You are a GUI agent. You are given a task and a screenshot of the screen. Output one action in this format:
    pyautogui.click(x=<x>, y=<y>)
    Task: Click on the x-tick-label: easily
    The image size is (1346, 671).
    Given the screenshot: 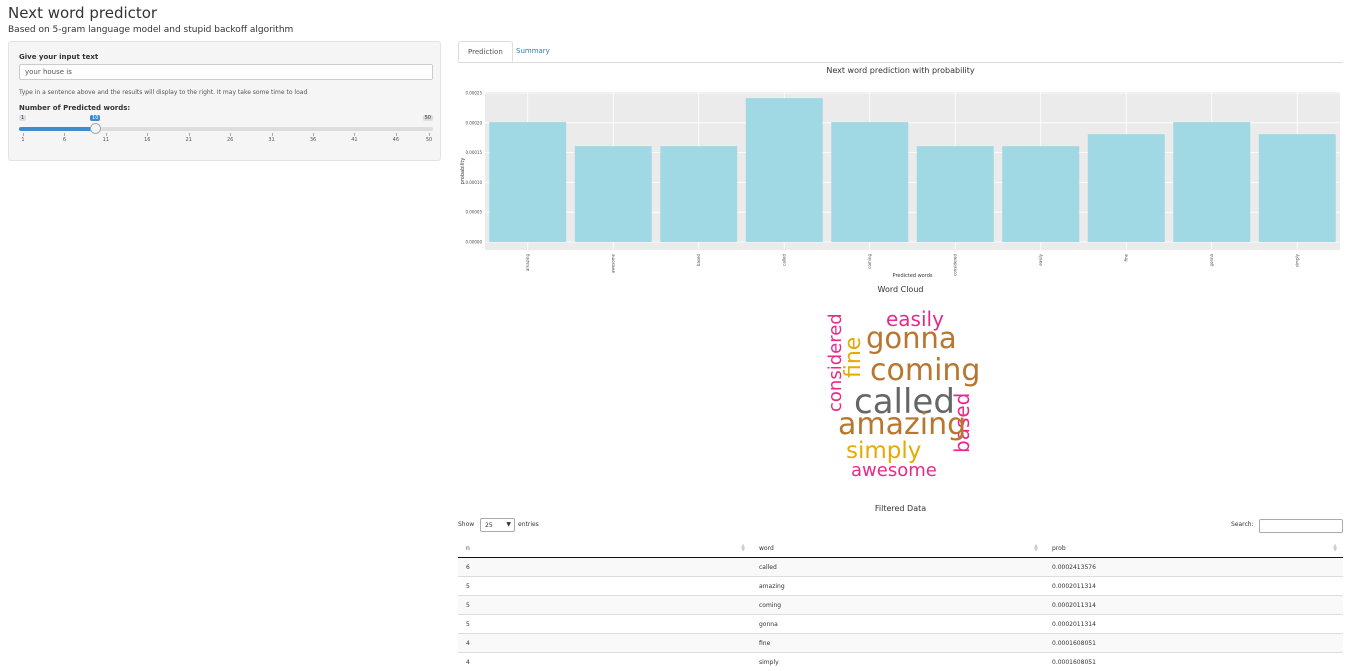 What is the action you would take?
    pyautogui.click(x=1040, y=259)
    